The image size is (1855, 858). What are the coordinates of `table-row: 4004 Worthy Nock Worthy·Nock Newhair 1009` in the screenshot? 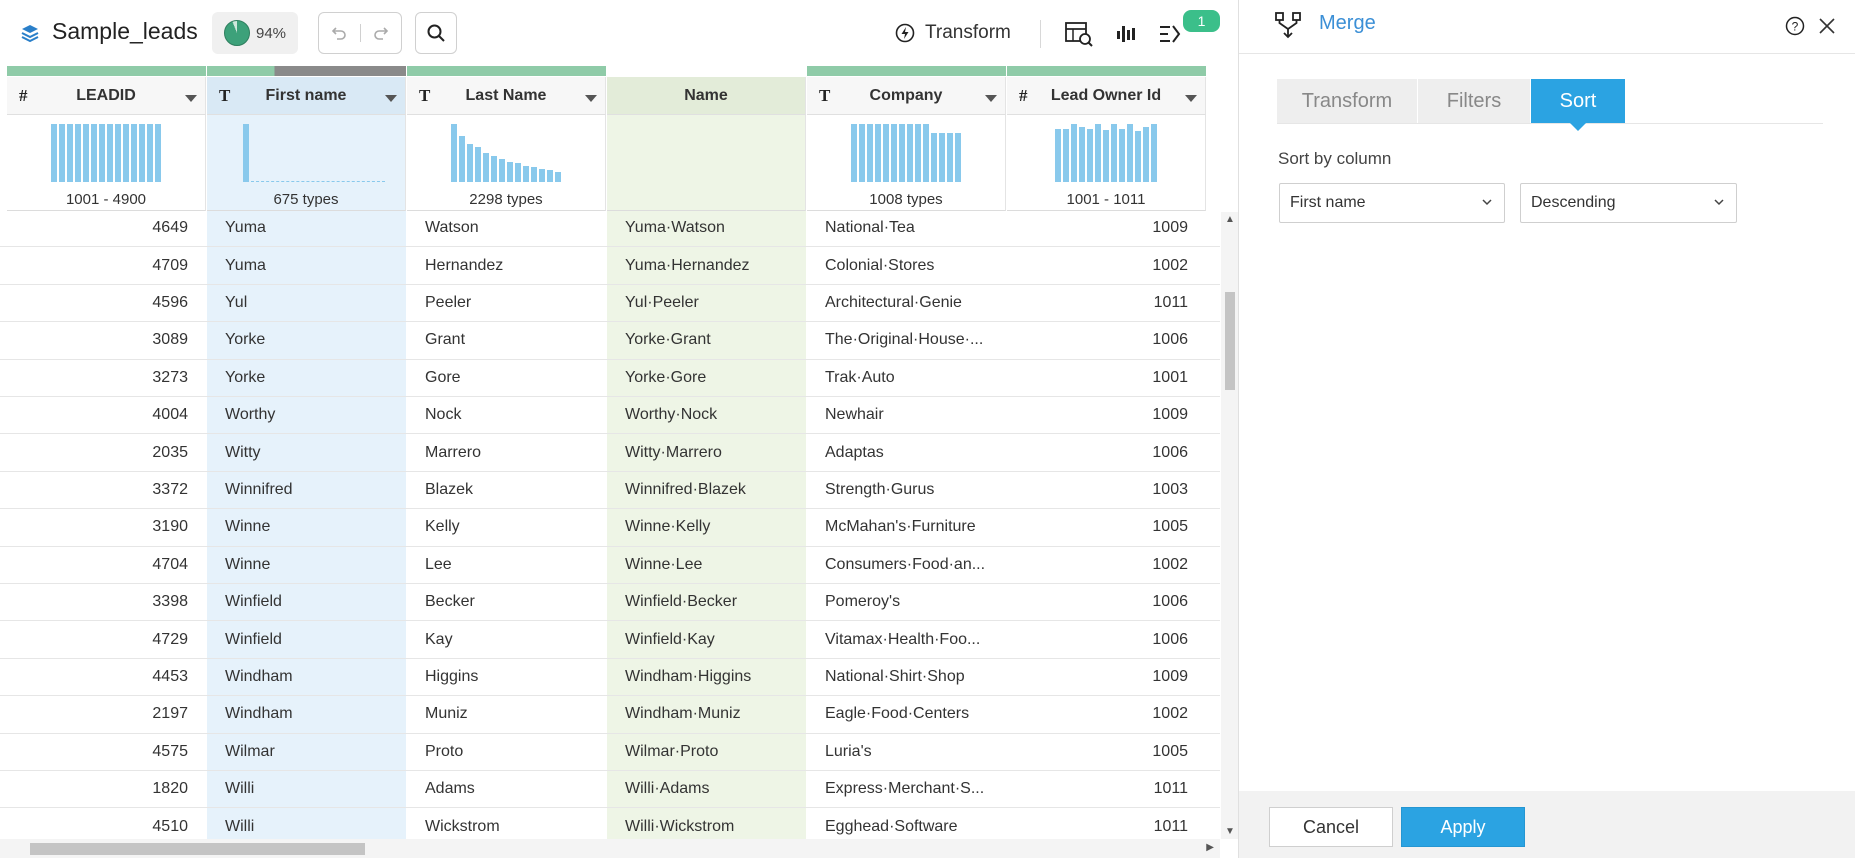 It's located at (610, 416).